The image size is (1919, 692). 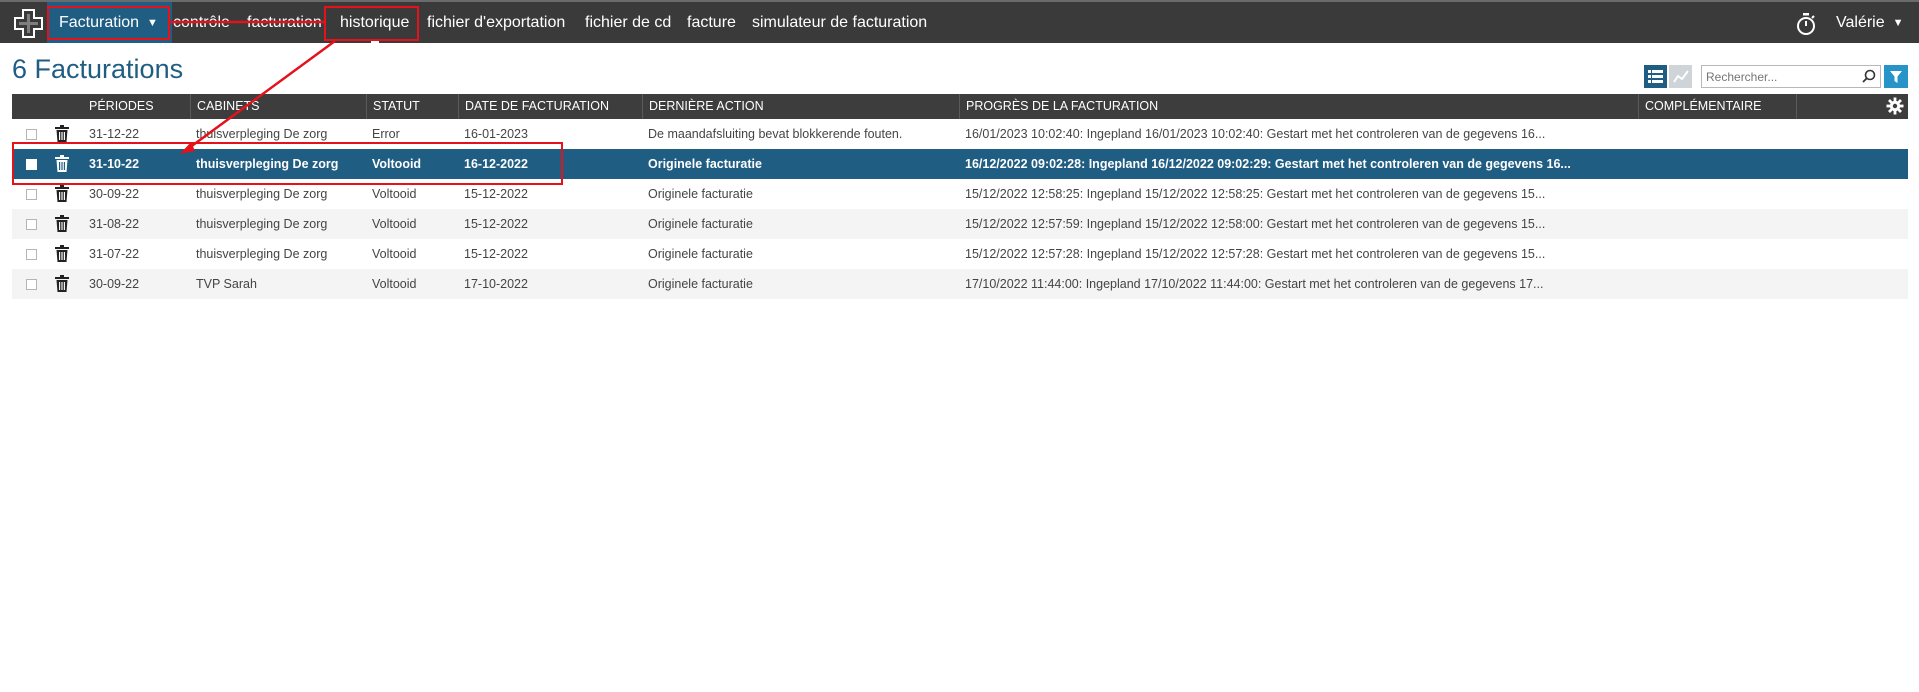 I want to click on grid-view-button, so click(x=1655, y=76).